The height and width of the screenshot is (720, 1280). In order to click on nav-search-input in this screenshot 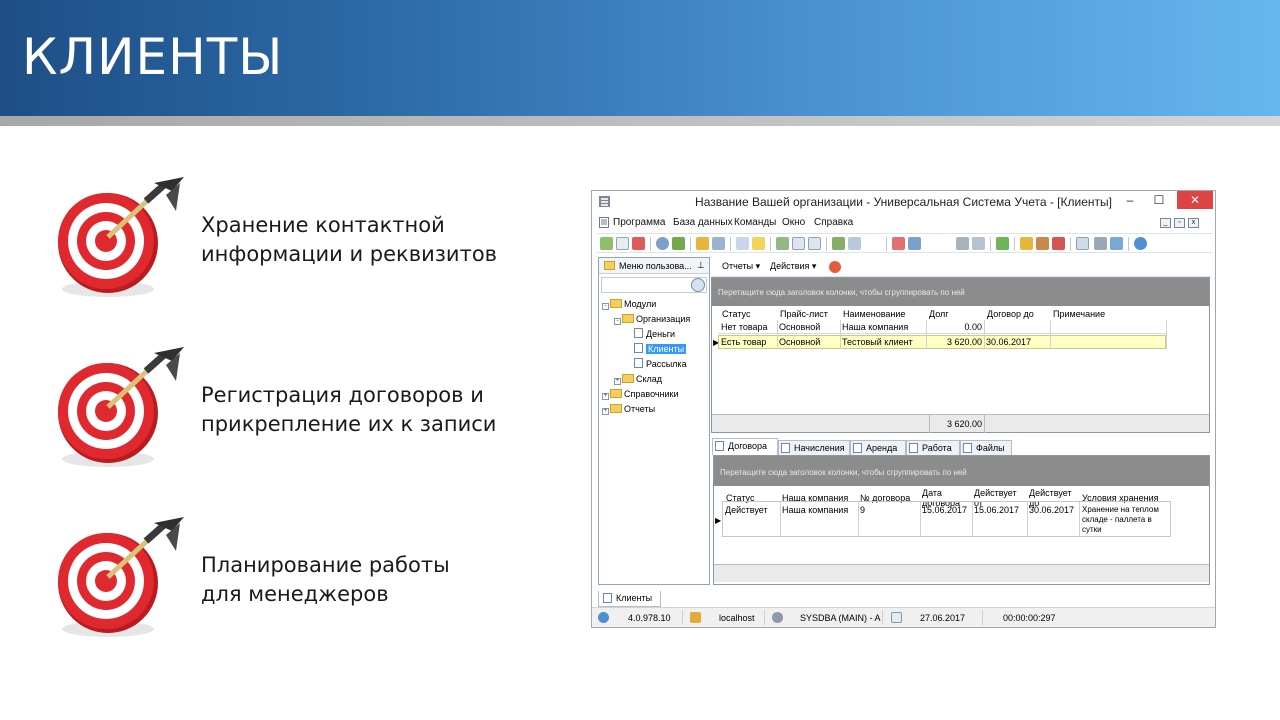, I will do `click(654, 285)`.